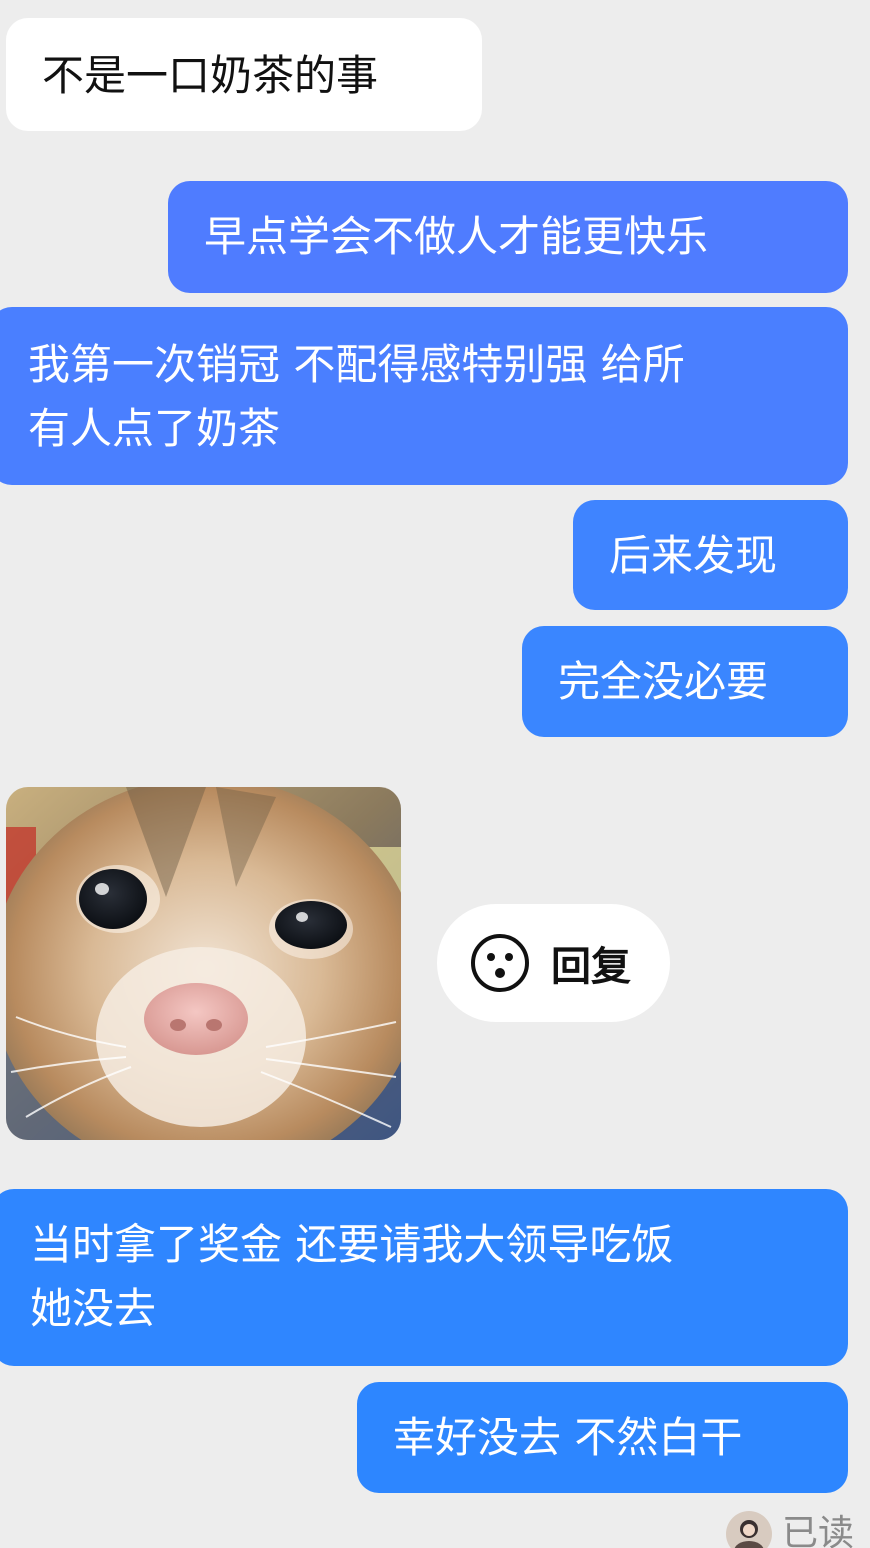 This screenshot has width=870, height=1548. What do you see at coordinates (154, 428) in the screenshot?
I see `message-text-line: 有人点了奶茶` at bounding box center [154, 428].